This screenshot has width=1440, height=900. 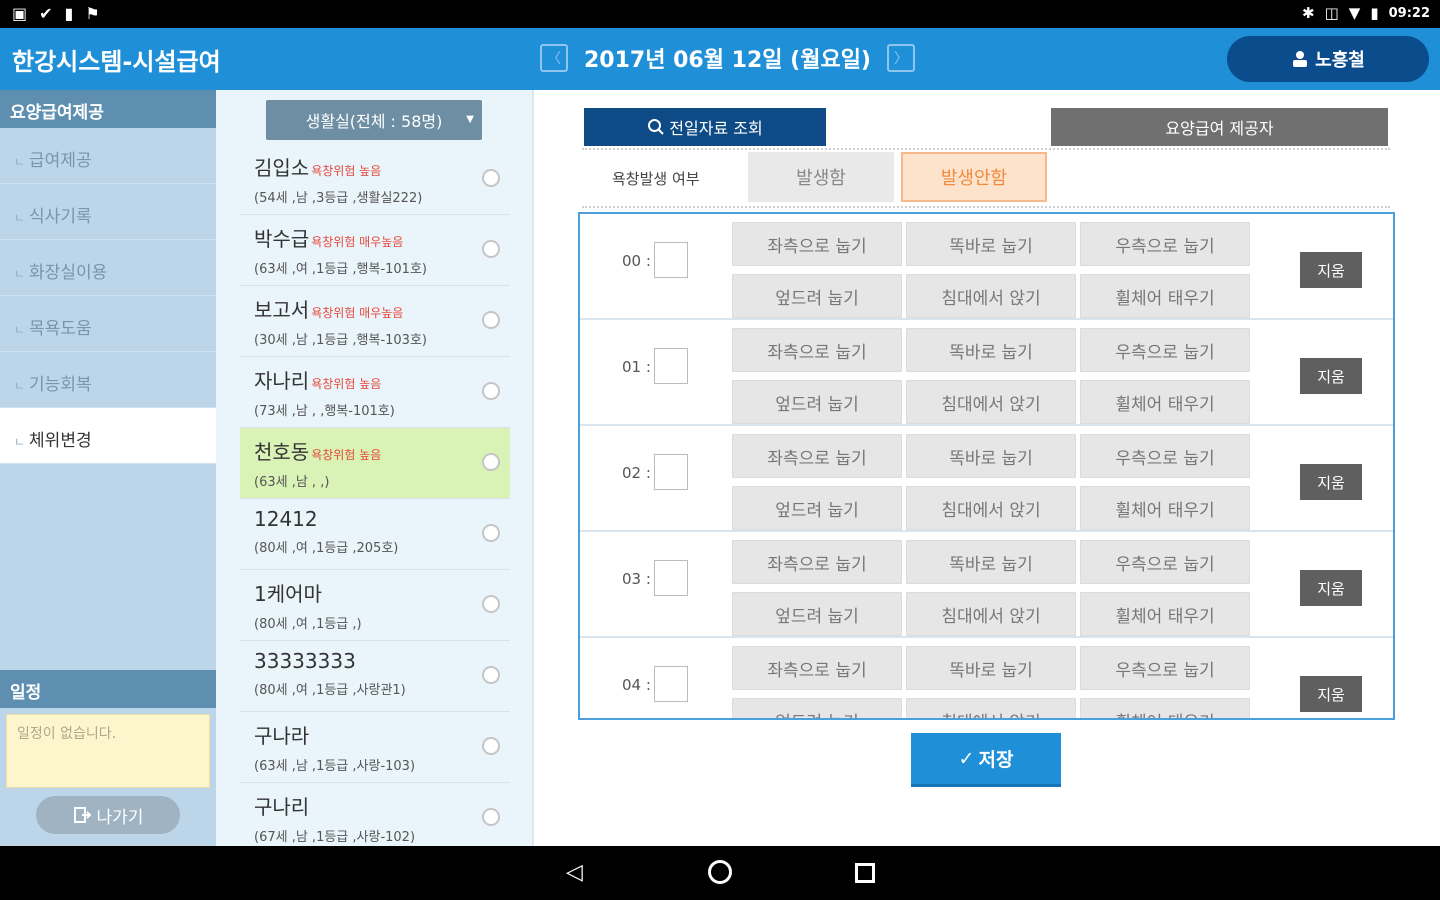 I want to click on user-button: 노흥철, so click(x=1328, y=59).